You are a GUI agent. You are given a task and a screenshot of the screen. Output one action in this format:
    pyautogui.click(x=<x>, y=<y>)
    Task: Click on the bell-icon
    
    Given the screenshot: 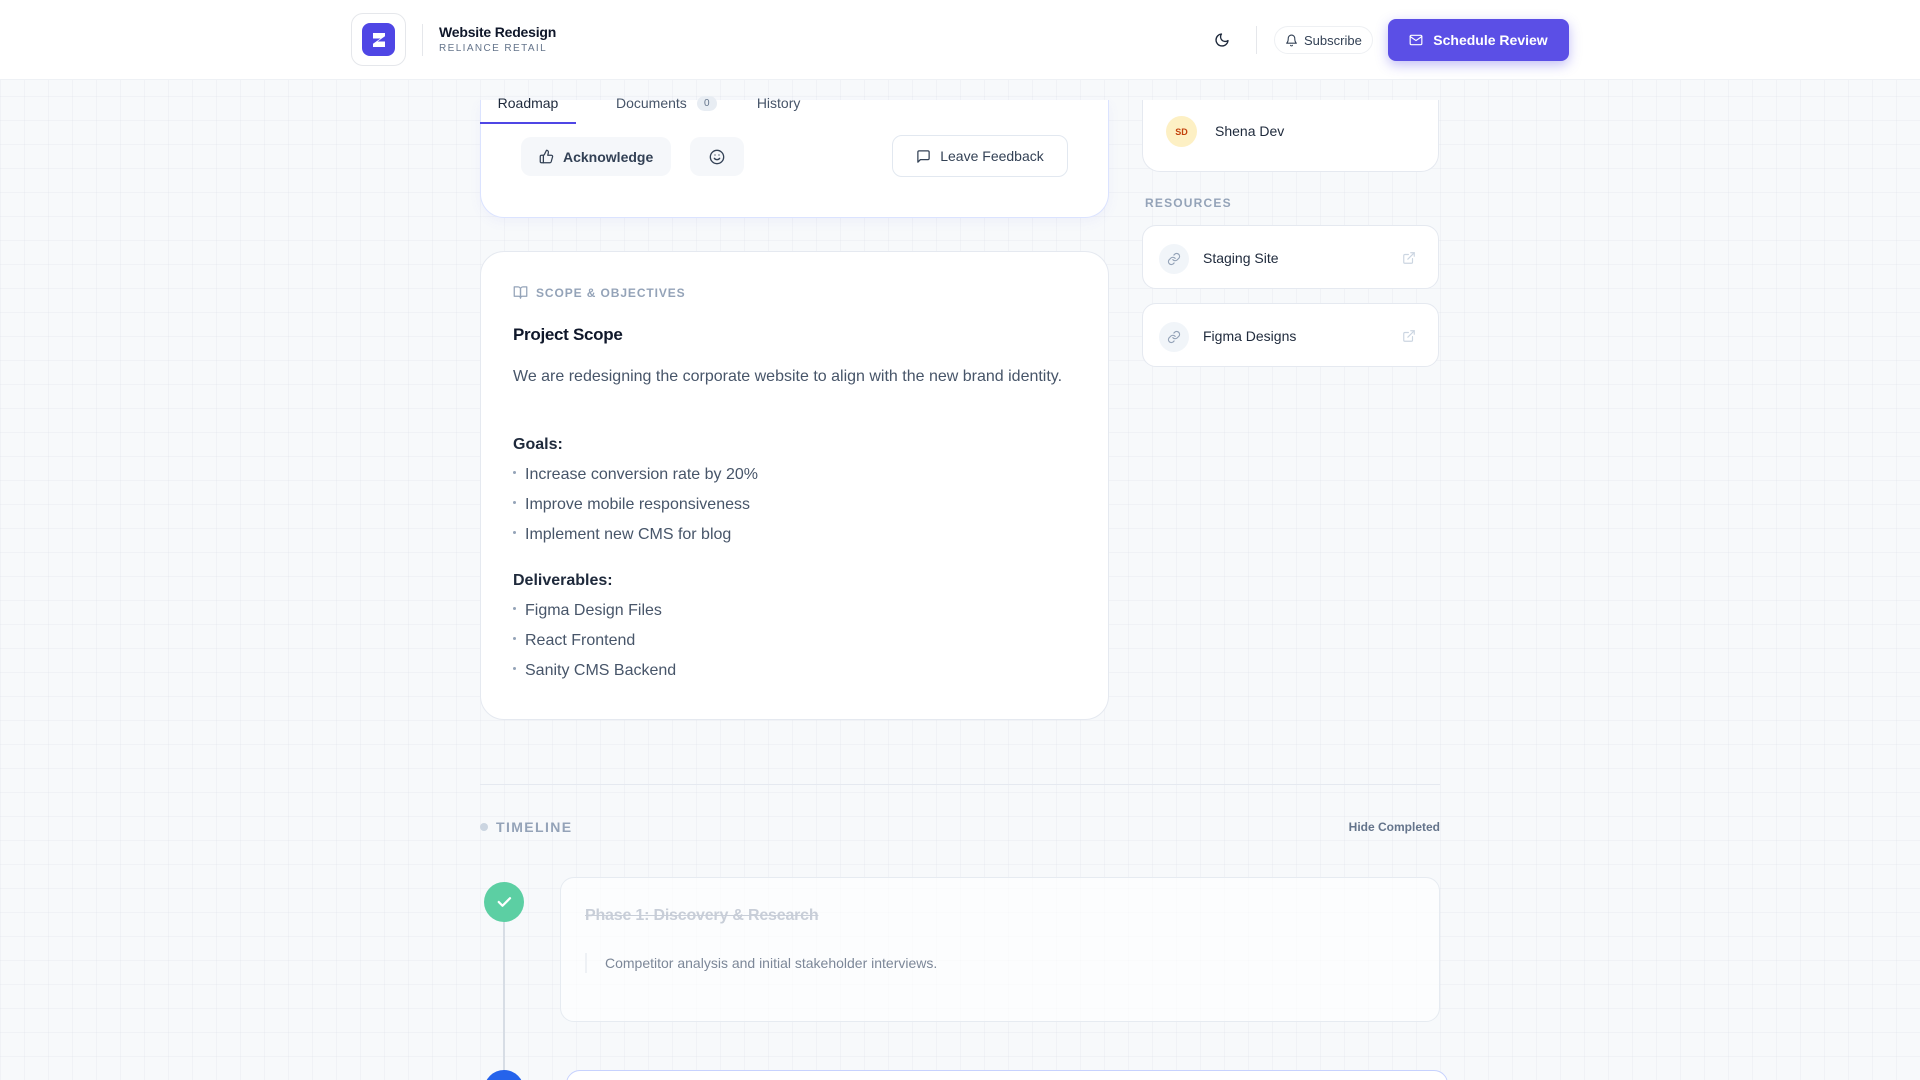 What is the action you would take?
    pyautogui.click(x=1291, y=40)
    